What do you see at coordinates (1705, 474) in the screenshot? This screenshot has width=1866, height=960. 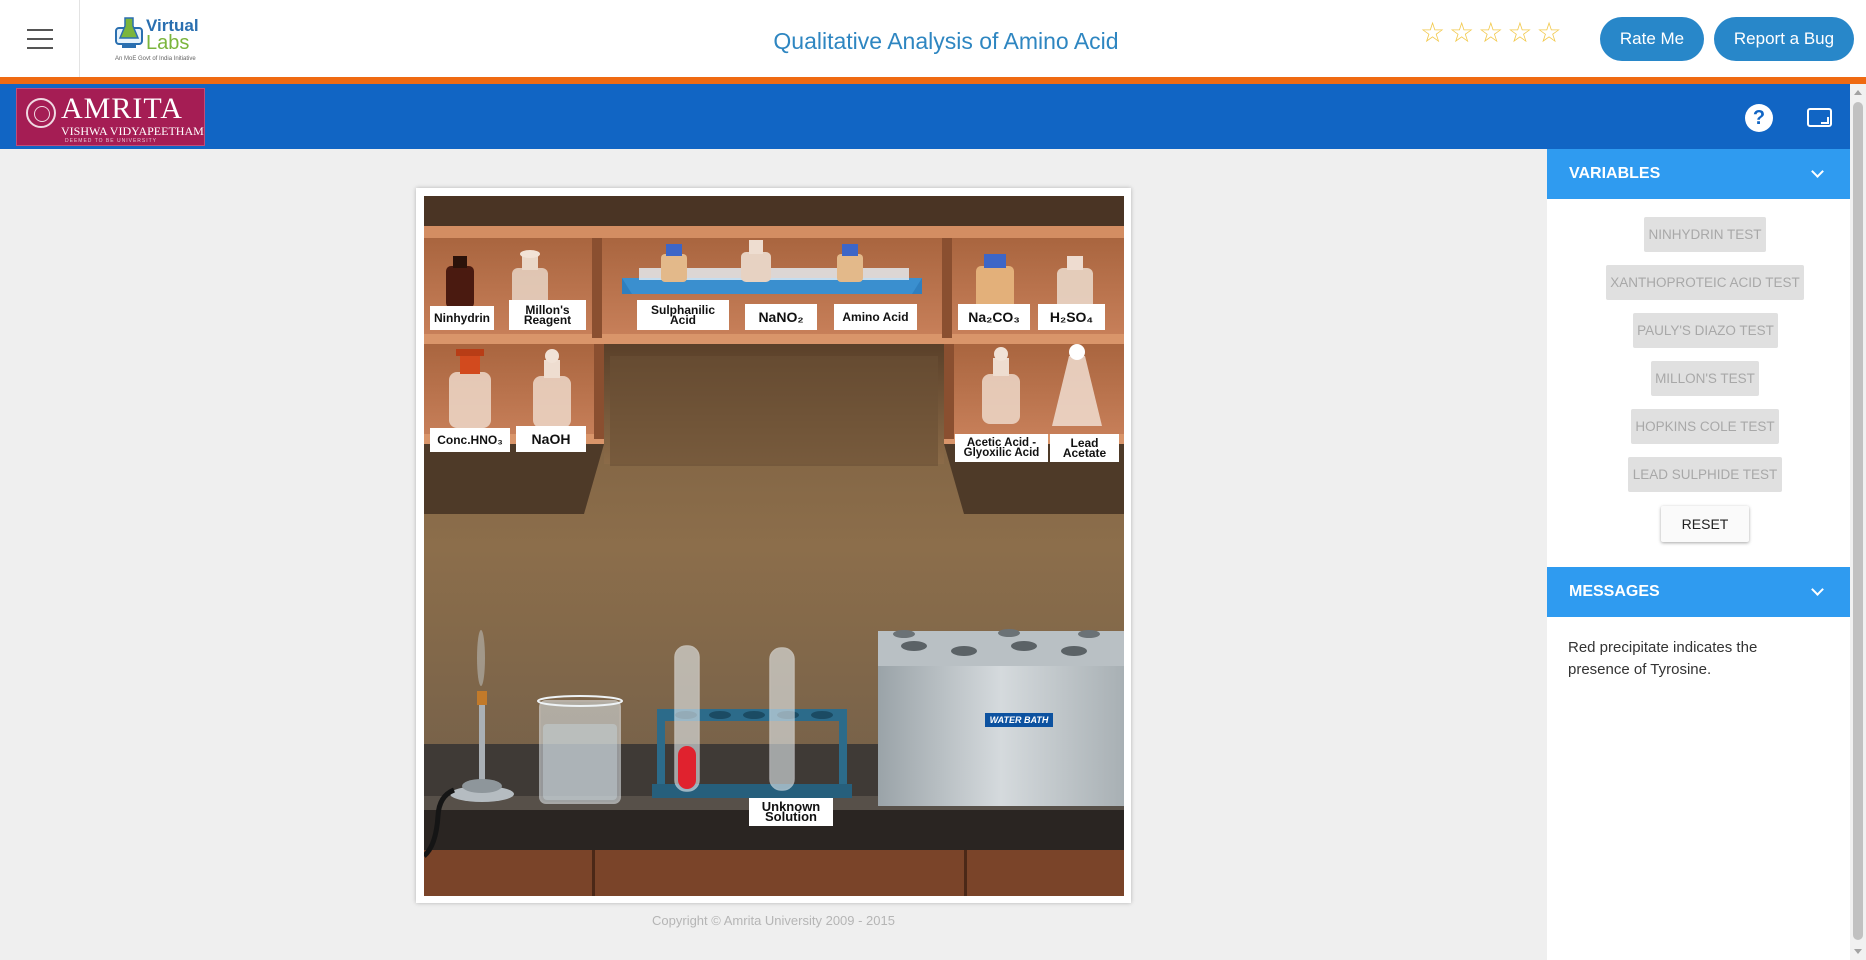 I see `lead-sulphide-test-button: LEAD SULPHIDE TEST` at bounding box center [1705, 474].